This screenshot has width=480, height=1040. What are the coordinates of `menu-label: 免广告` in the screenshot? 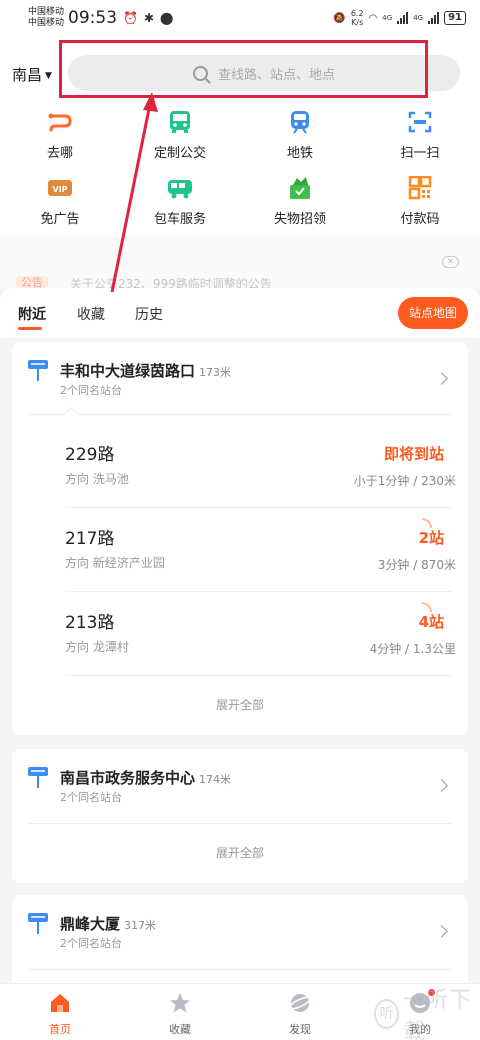 It's located at (60, 219).